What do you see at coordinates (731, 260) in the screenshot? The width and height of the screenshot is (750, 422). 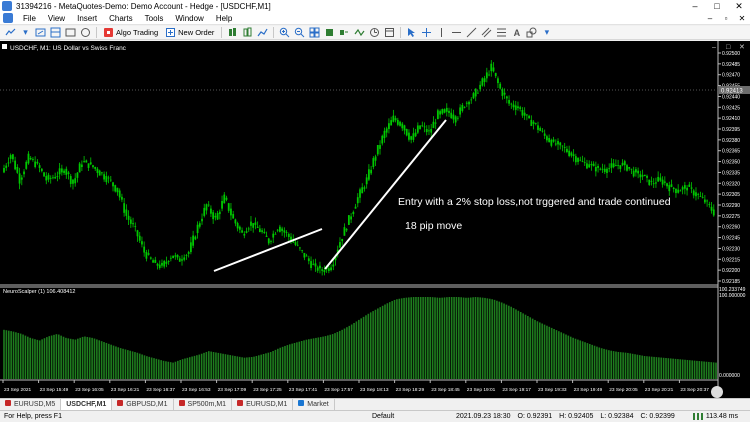 I see `price-tick-label: 0.92215` at bounding box center [731, 260].